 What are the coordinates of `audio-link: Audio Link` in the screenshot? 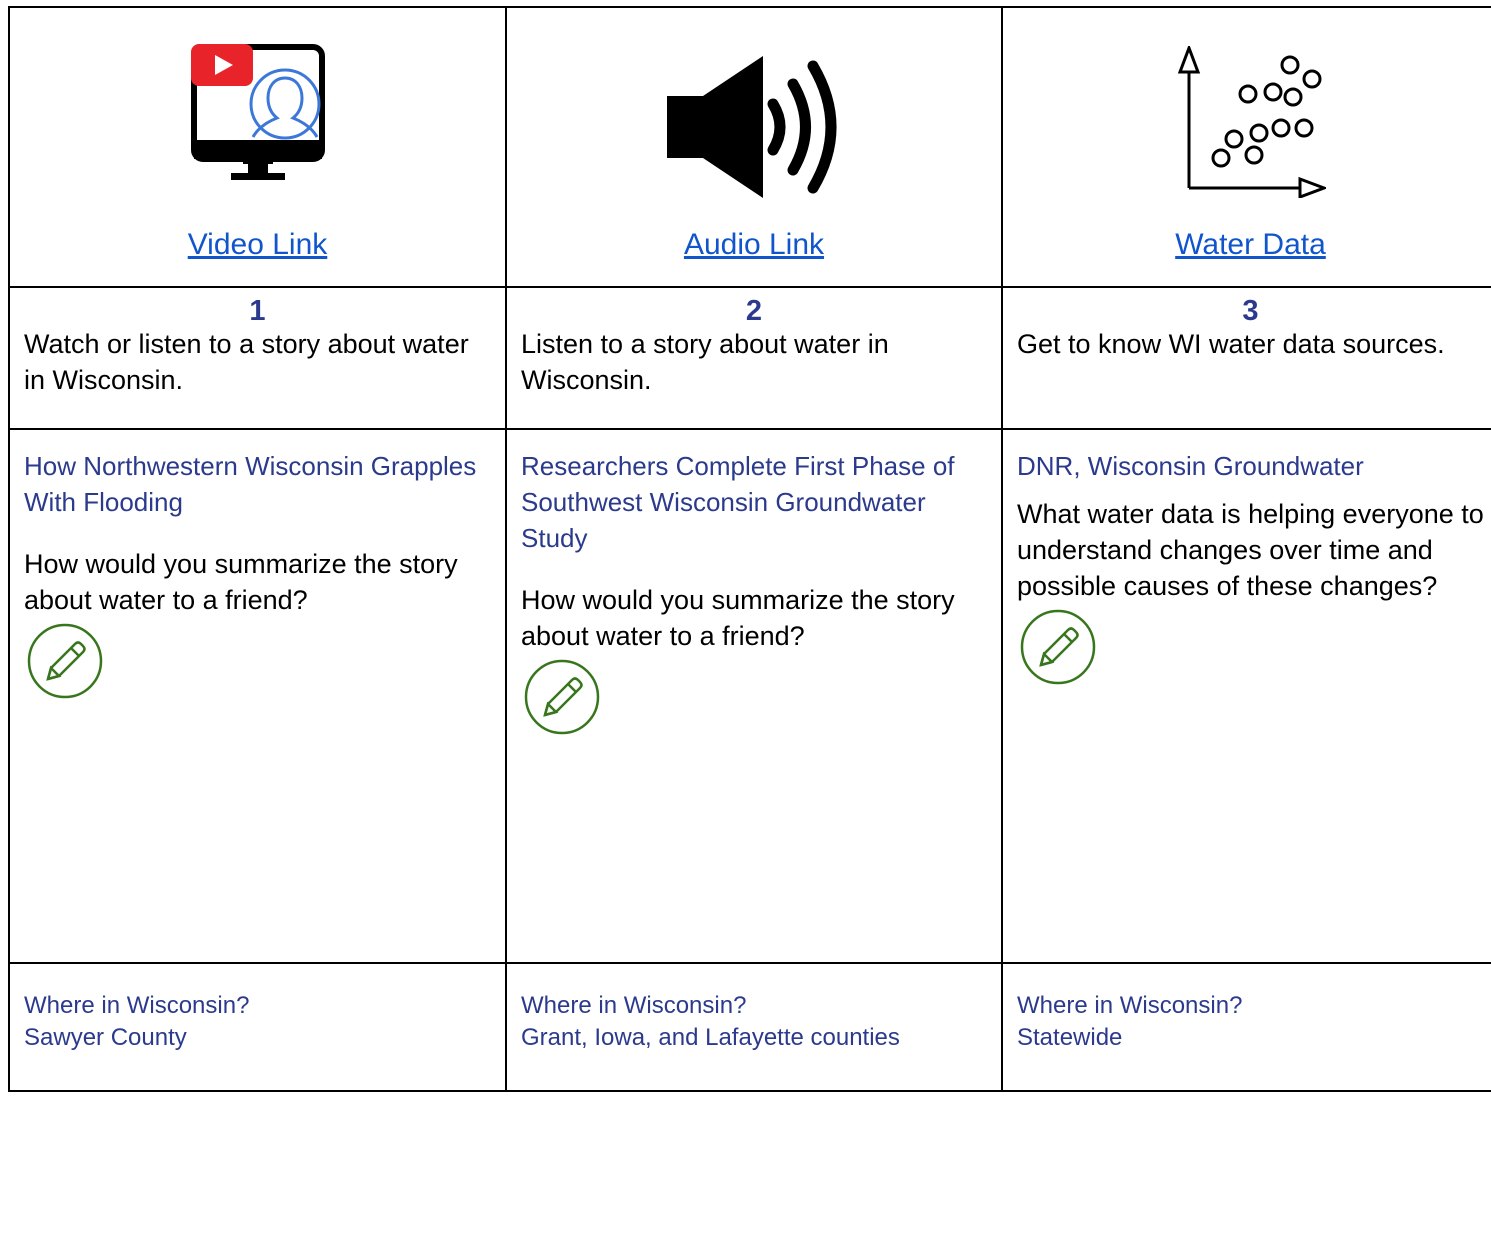 It's located at (754, 245).